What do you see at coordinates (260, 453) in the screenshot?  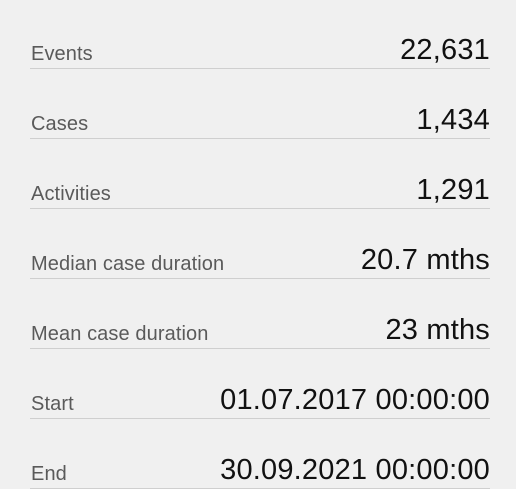 I see `stat-row-end: End 30.09.2021 00:00:00` at bounding box center [260, 453].